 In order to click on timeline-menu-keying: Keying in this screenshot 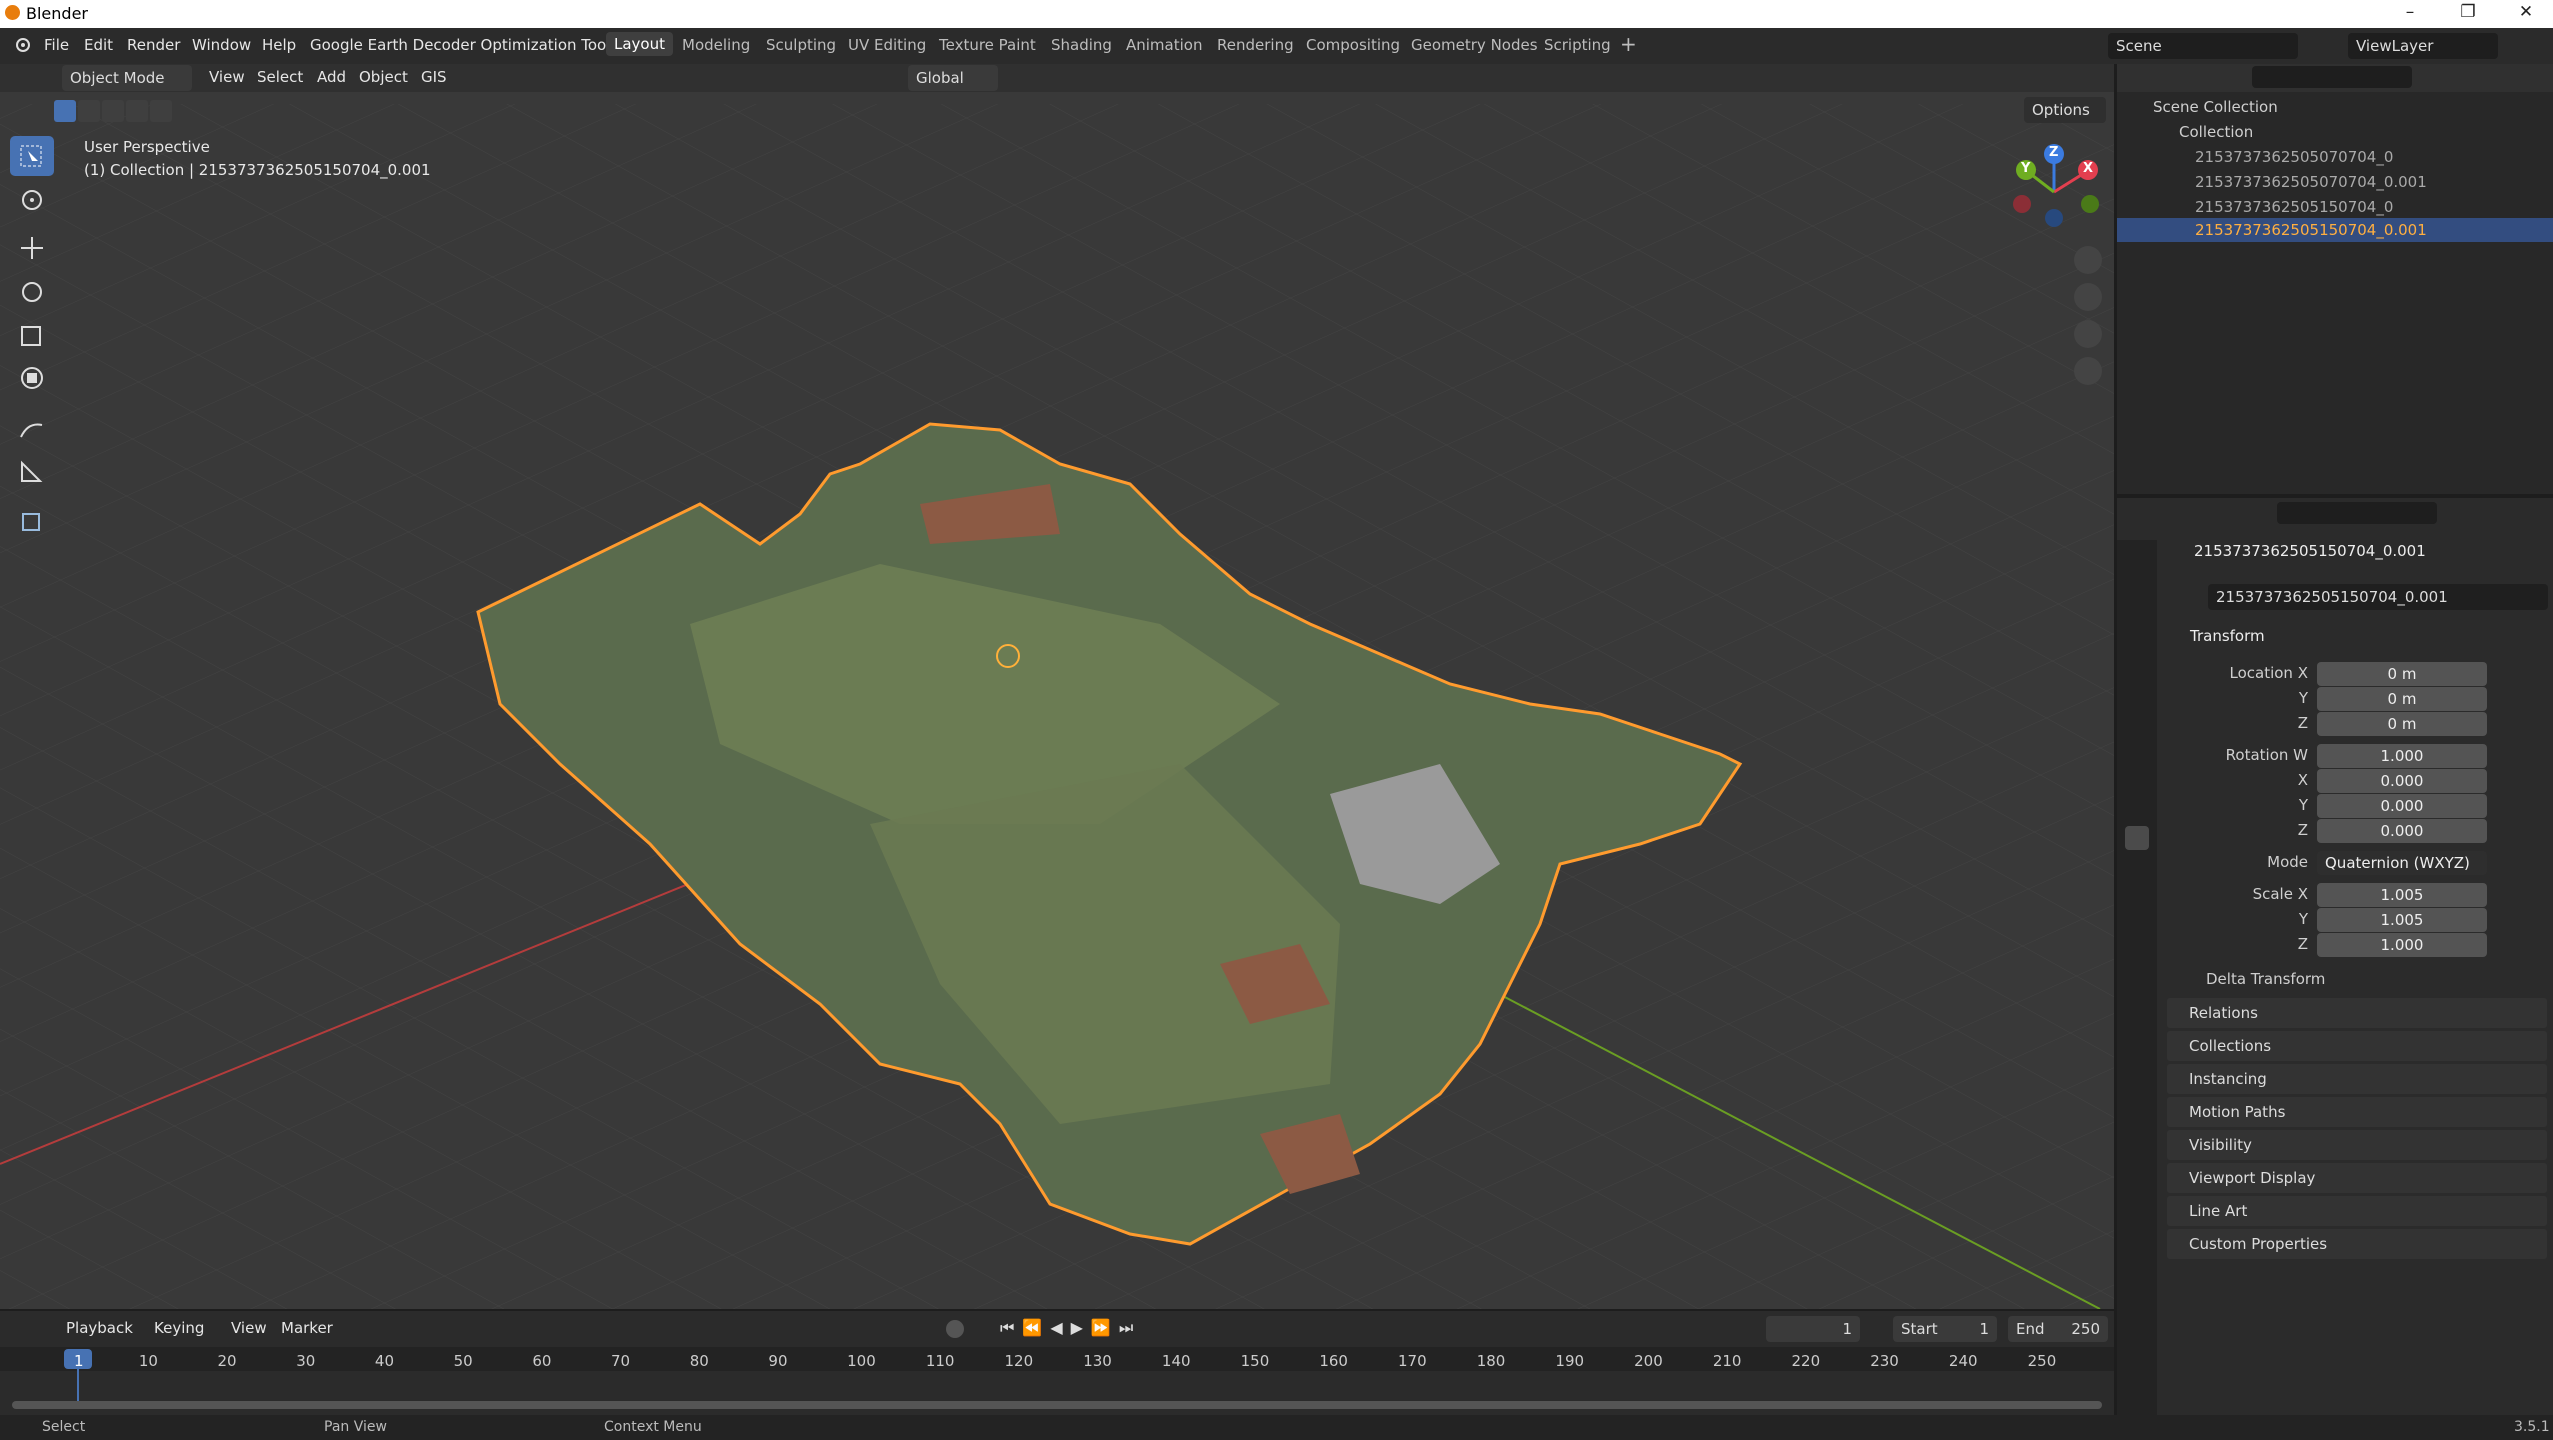, I will do `click(179, 1328)`.